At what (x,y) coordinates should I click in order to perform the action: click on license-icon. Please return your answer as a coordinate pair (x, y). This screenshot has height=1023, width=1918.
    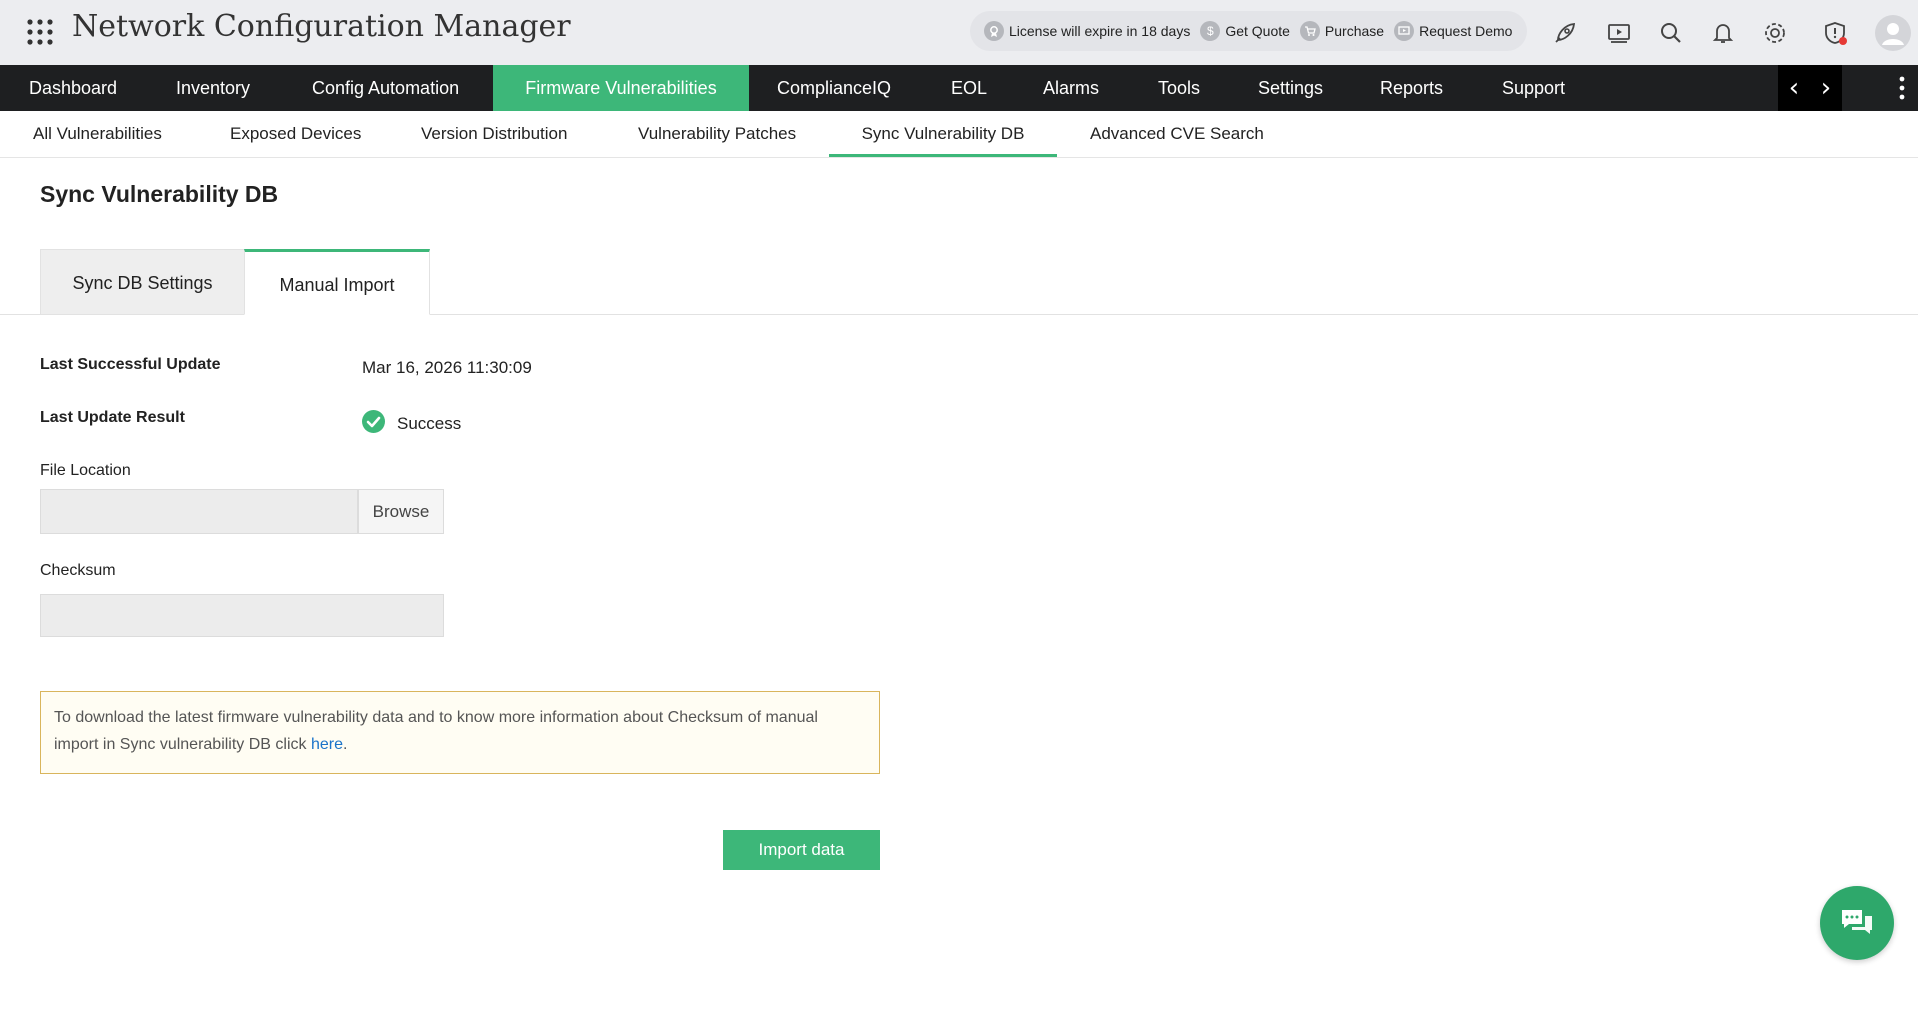
    Looking at the image, I should click on (994, 31).